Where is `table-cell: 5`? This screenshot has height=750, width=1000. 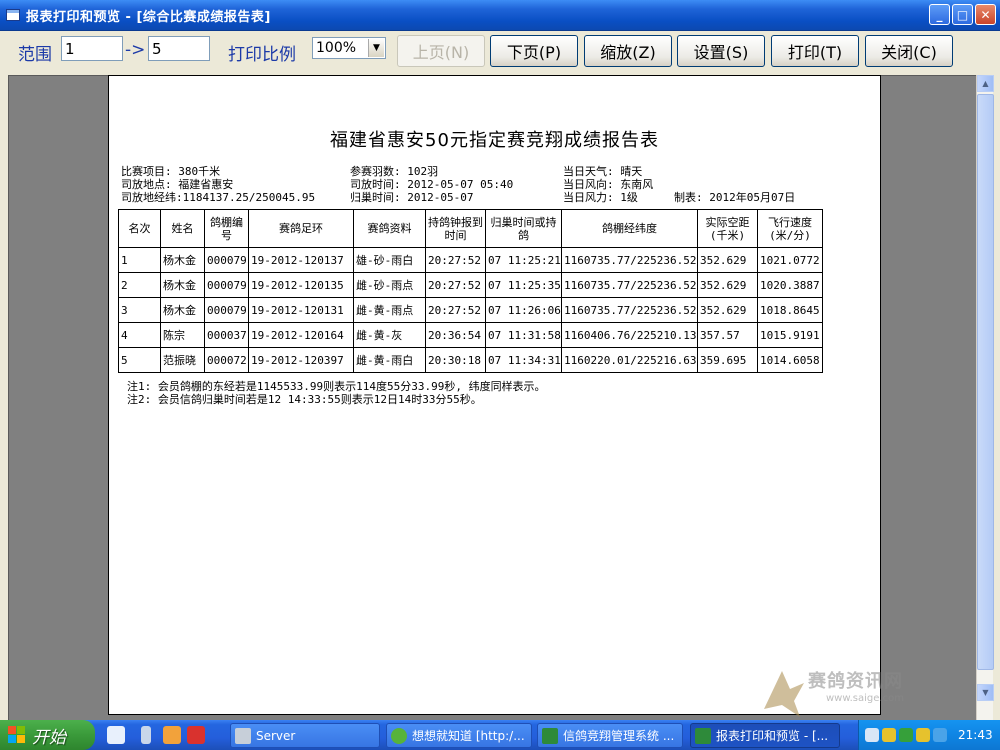
table-cell: 5 is located at coordinates (139, 360).